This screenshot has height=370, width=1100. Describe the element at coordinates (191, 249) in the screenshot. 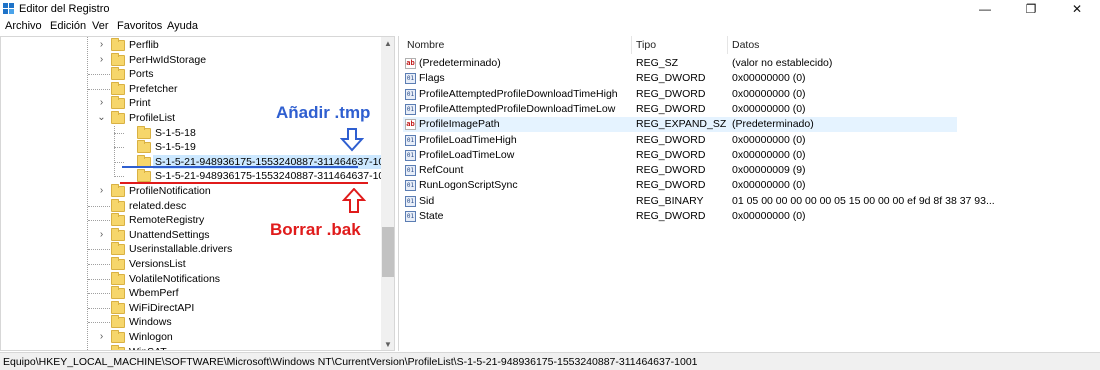

I see `tree-item: Userinstallable.drivers` at that location.